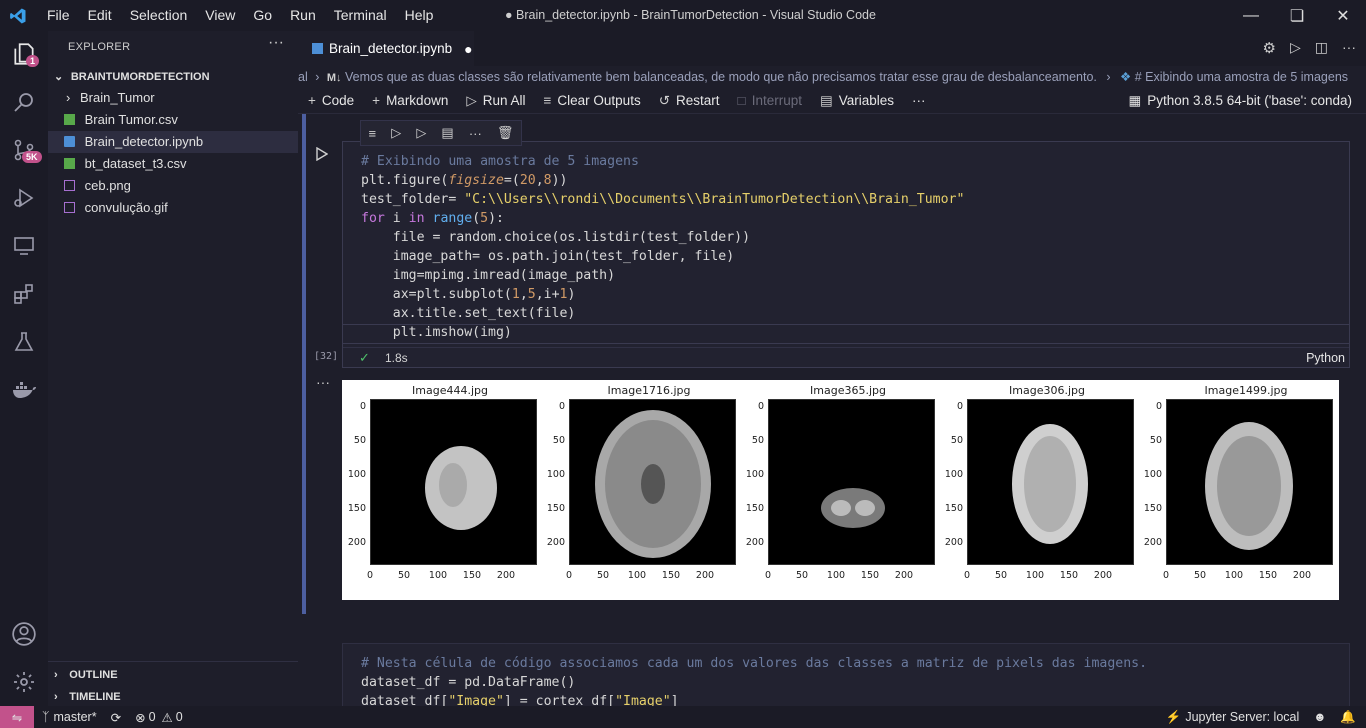  I want to click on sidebar-item-convulucao-gif: convulução.gif, so click(173, 208).